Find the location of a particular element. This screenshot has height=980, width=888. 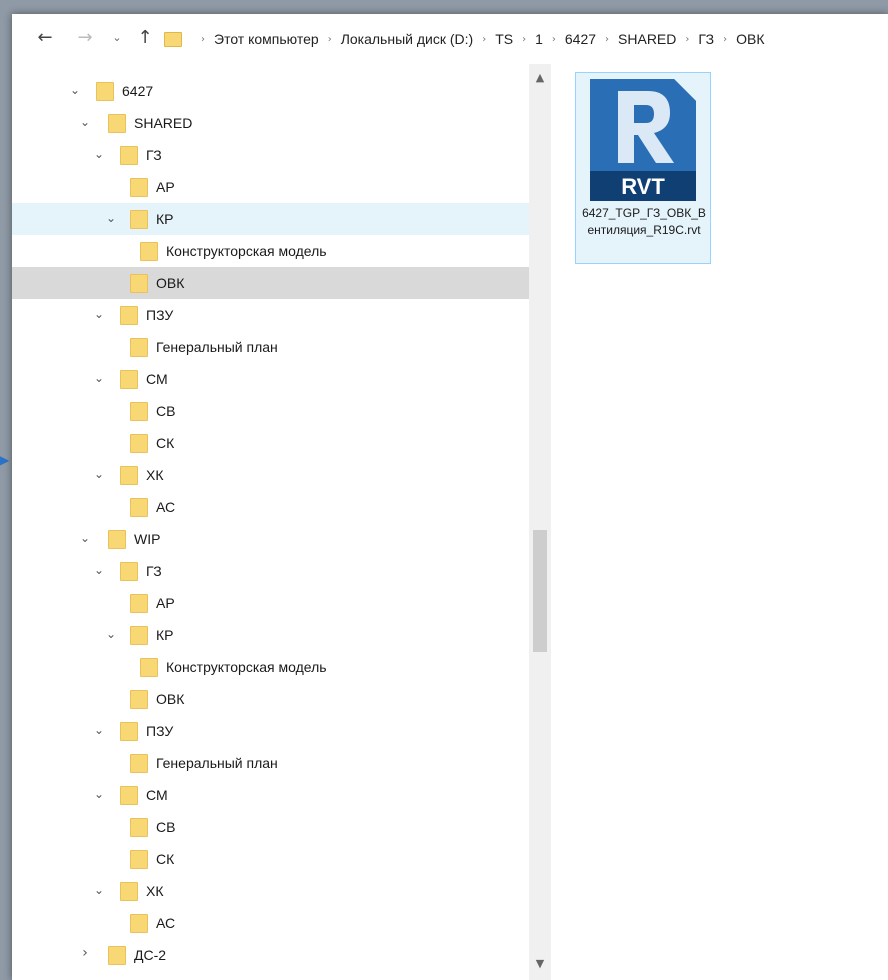

tree-item: › ДС-2 is located at coordinates (270, 955).